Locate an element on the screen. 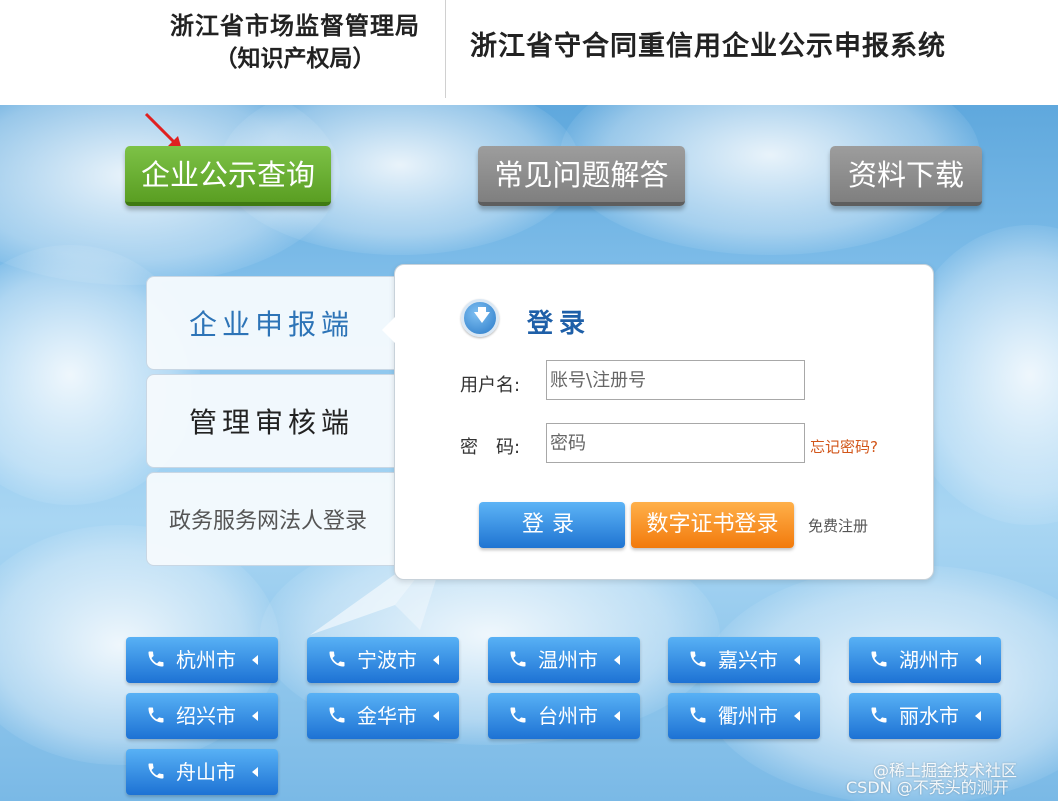  nav-download-button: 资料下载 is located at coordinates (906, 176).